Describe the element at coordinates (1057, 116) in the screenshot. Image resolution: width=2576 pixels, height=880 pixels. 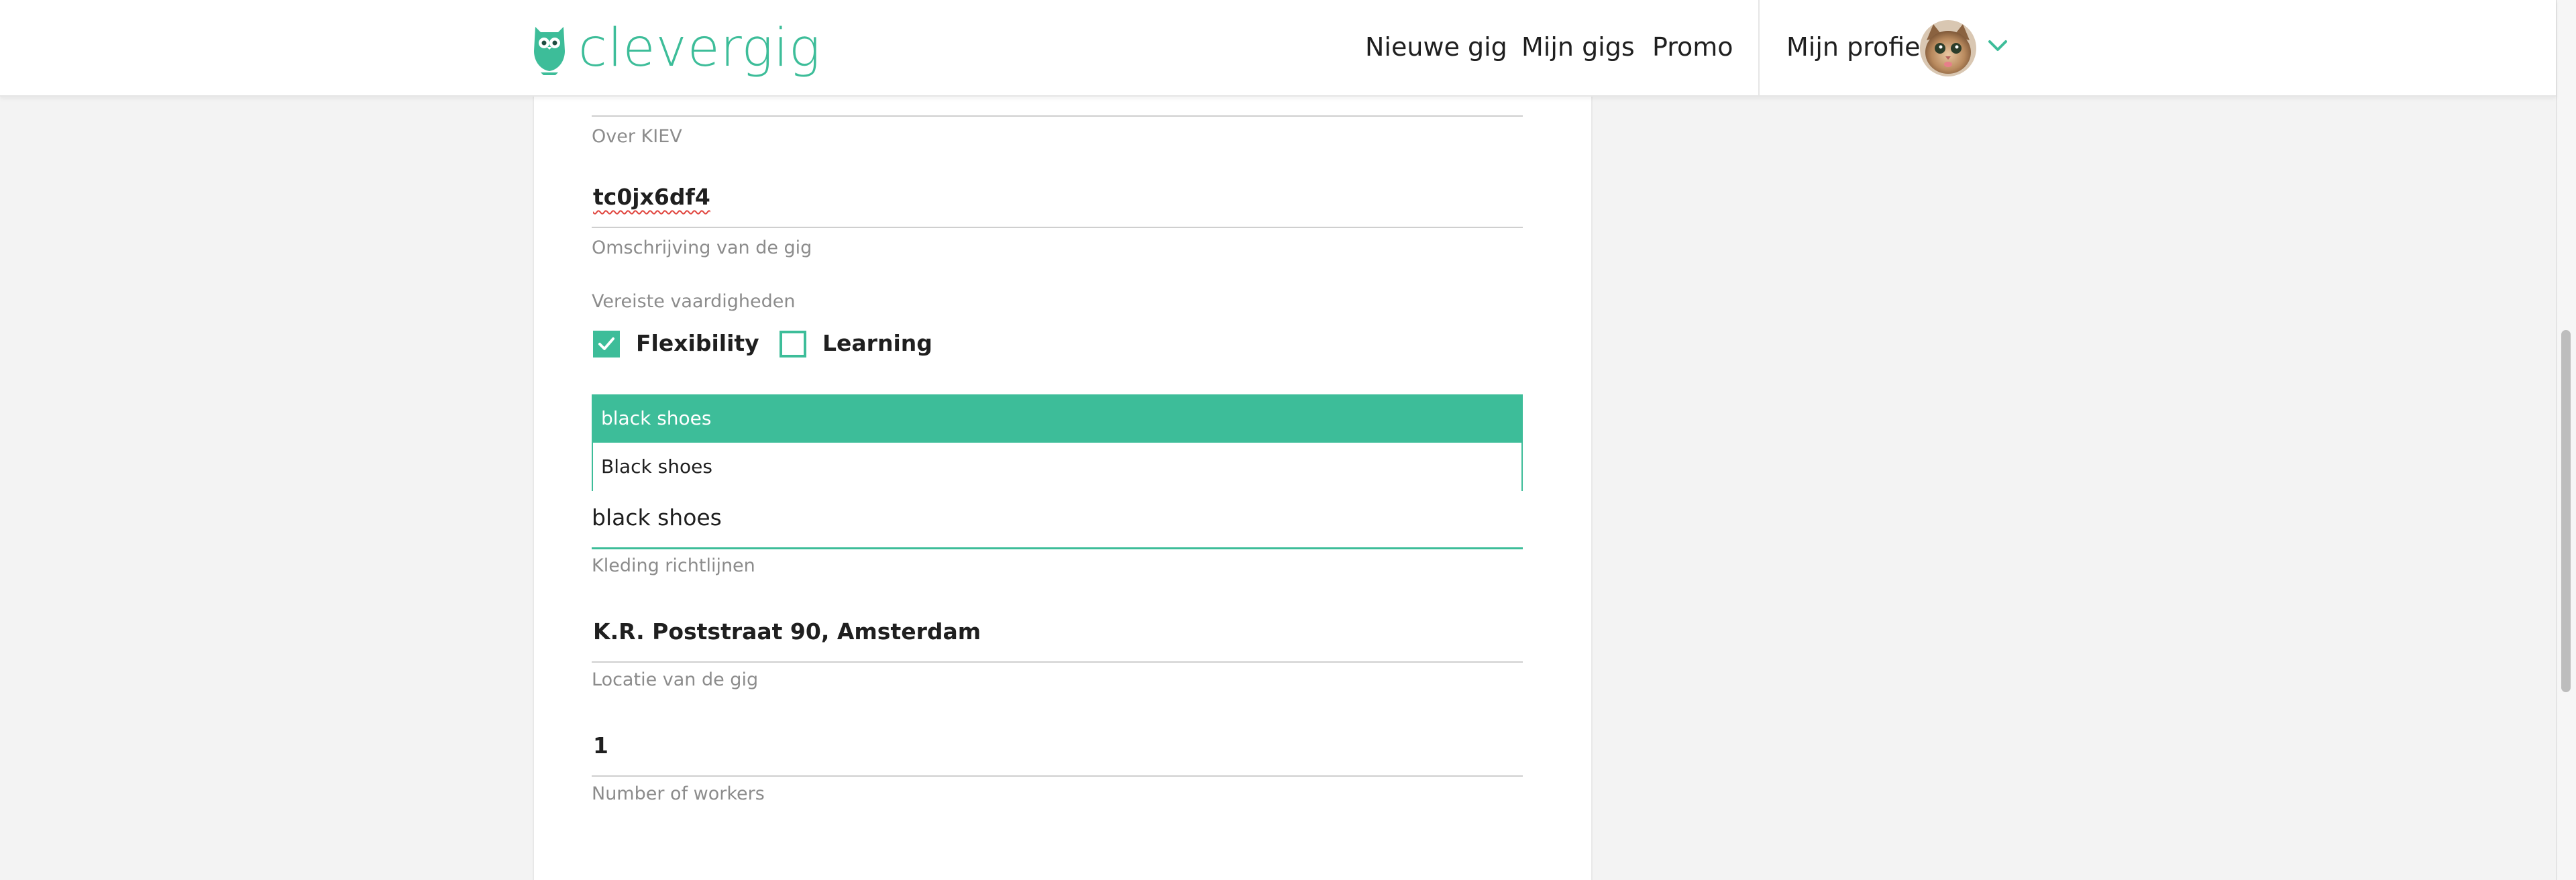
I see `about-company-underline` at that location.